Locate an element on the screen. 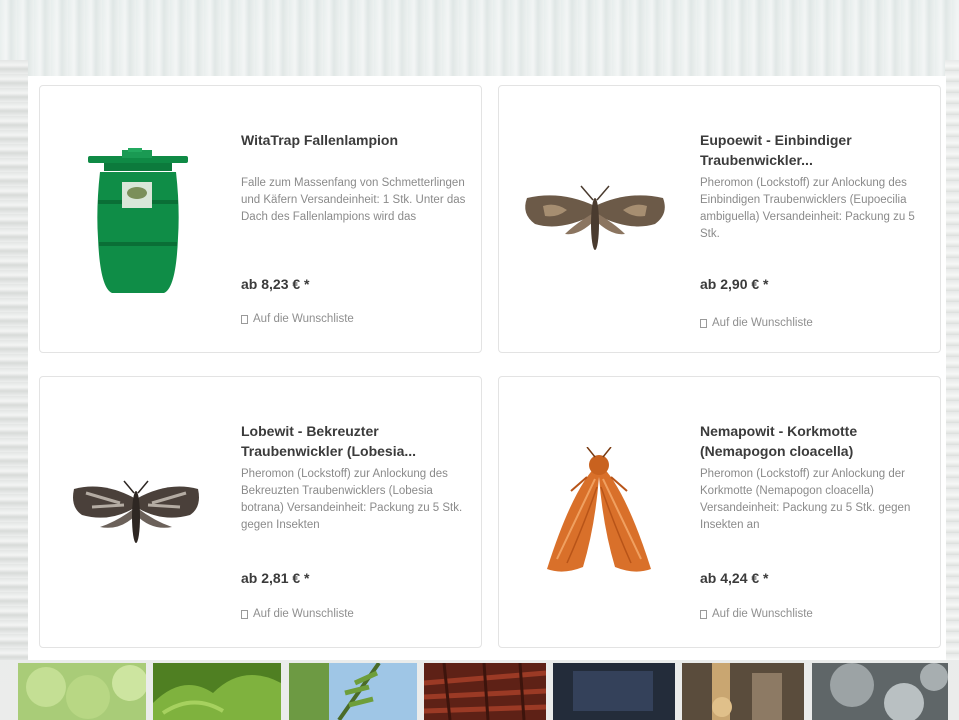 Image resolution: width=959 pixels, height=720 pixels. category-thumbnail-strip is located at coordinates (479, 691).